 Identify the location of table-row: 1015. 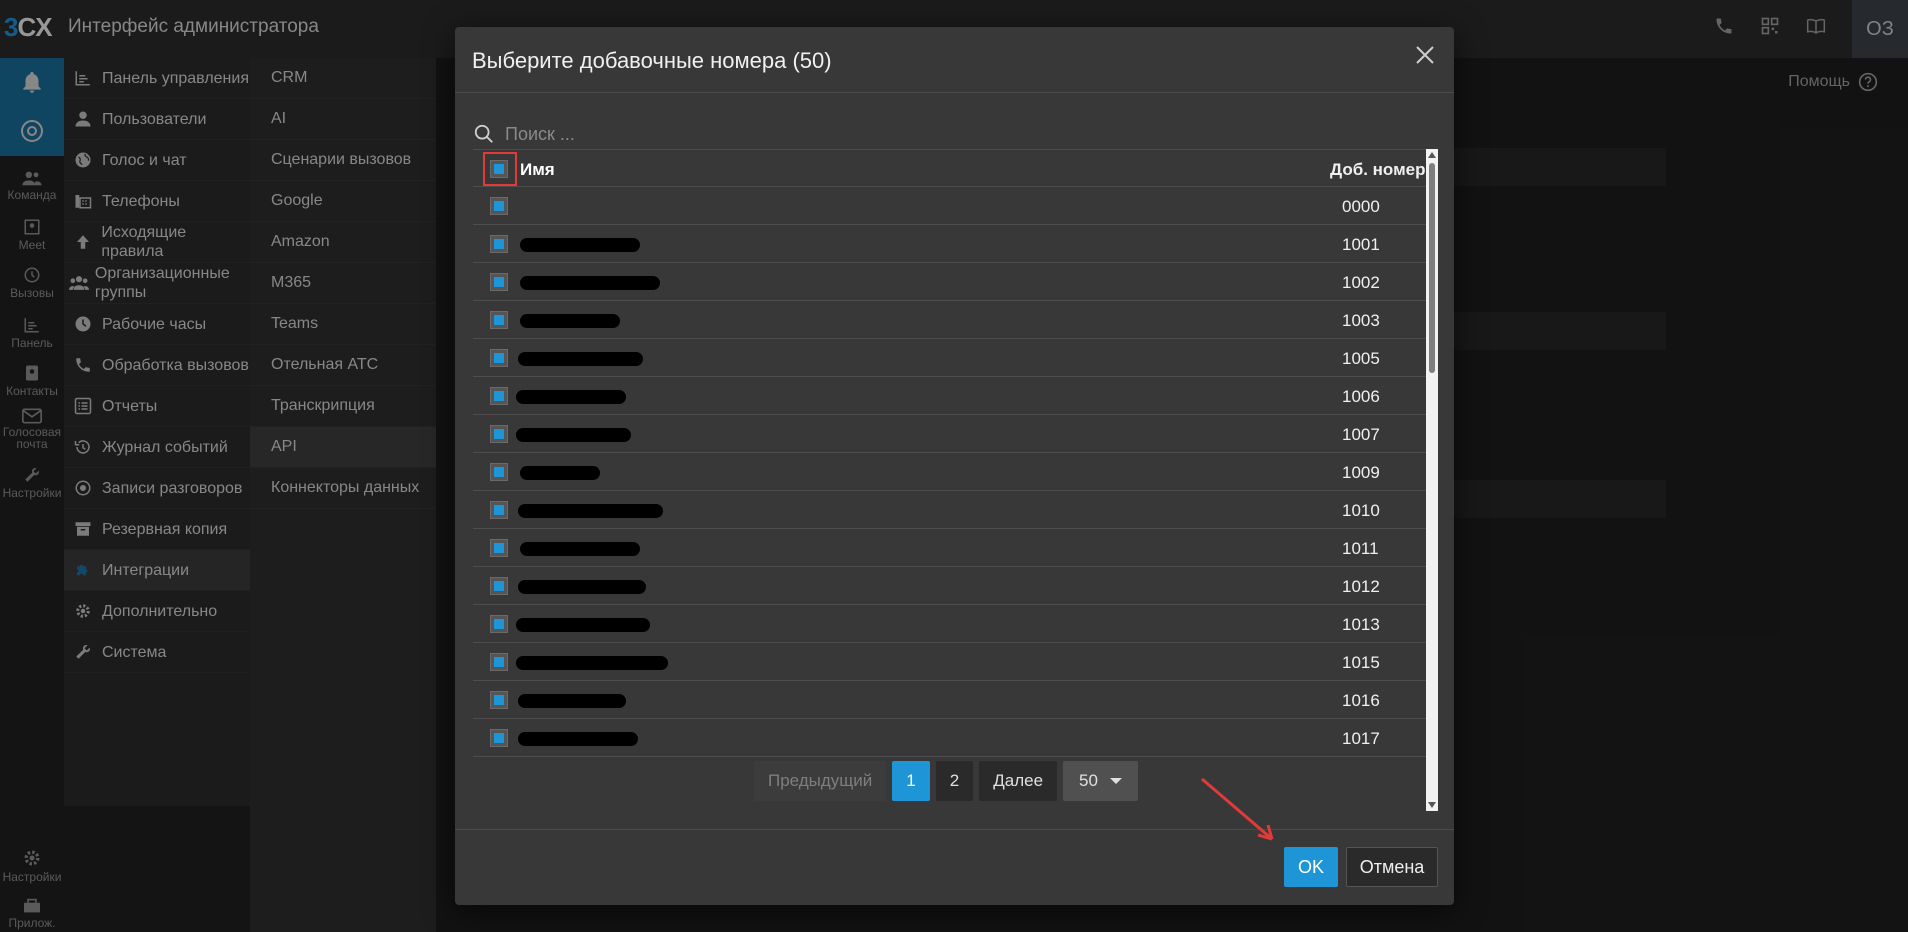
(950, 662).